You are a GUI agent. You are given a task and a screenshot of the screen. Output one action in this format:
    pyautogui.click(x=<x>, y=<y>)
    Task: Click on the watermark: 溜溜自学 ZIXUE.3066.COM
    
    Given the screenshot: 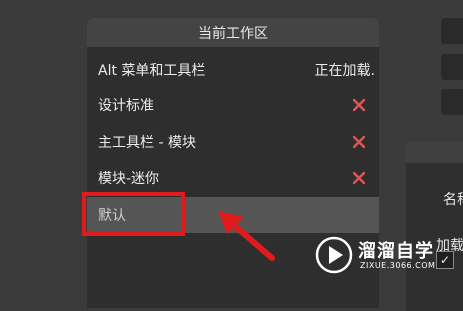 What is the action you would take?
    pyautogui.click(x=376, y=255)
    